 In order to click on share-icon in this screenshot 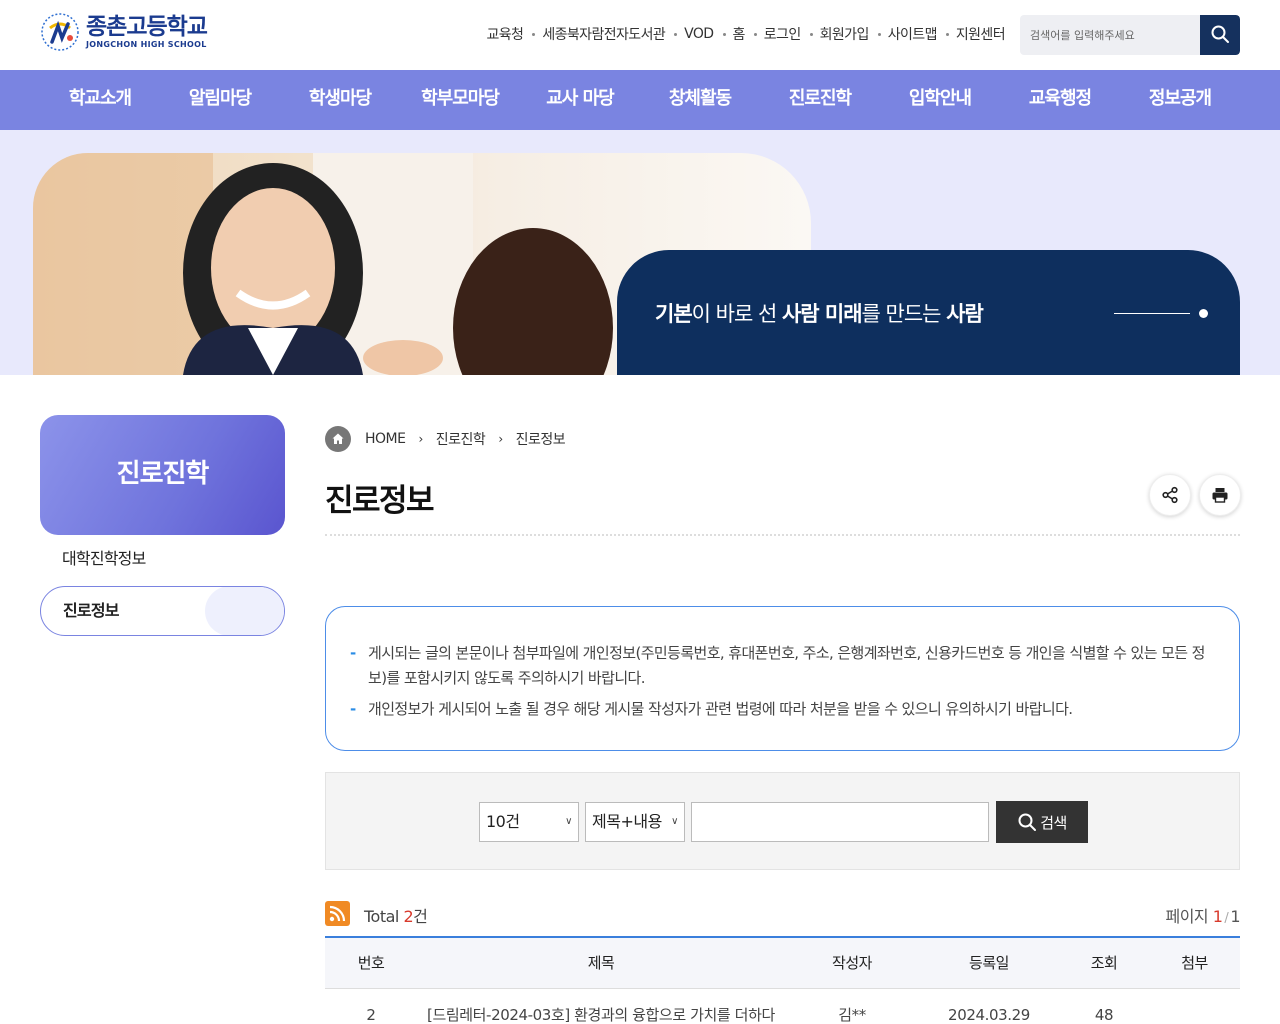, I will do `click(1170, 495)`.